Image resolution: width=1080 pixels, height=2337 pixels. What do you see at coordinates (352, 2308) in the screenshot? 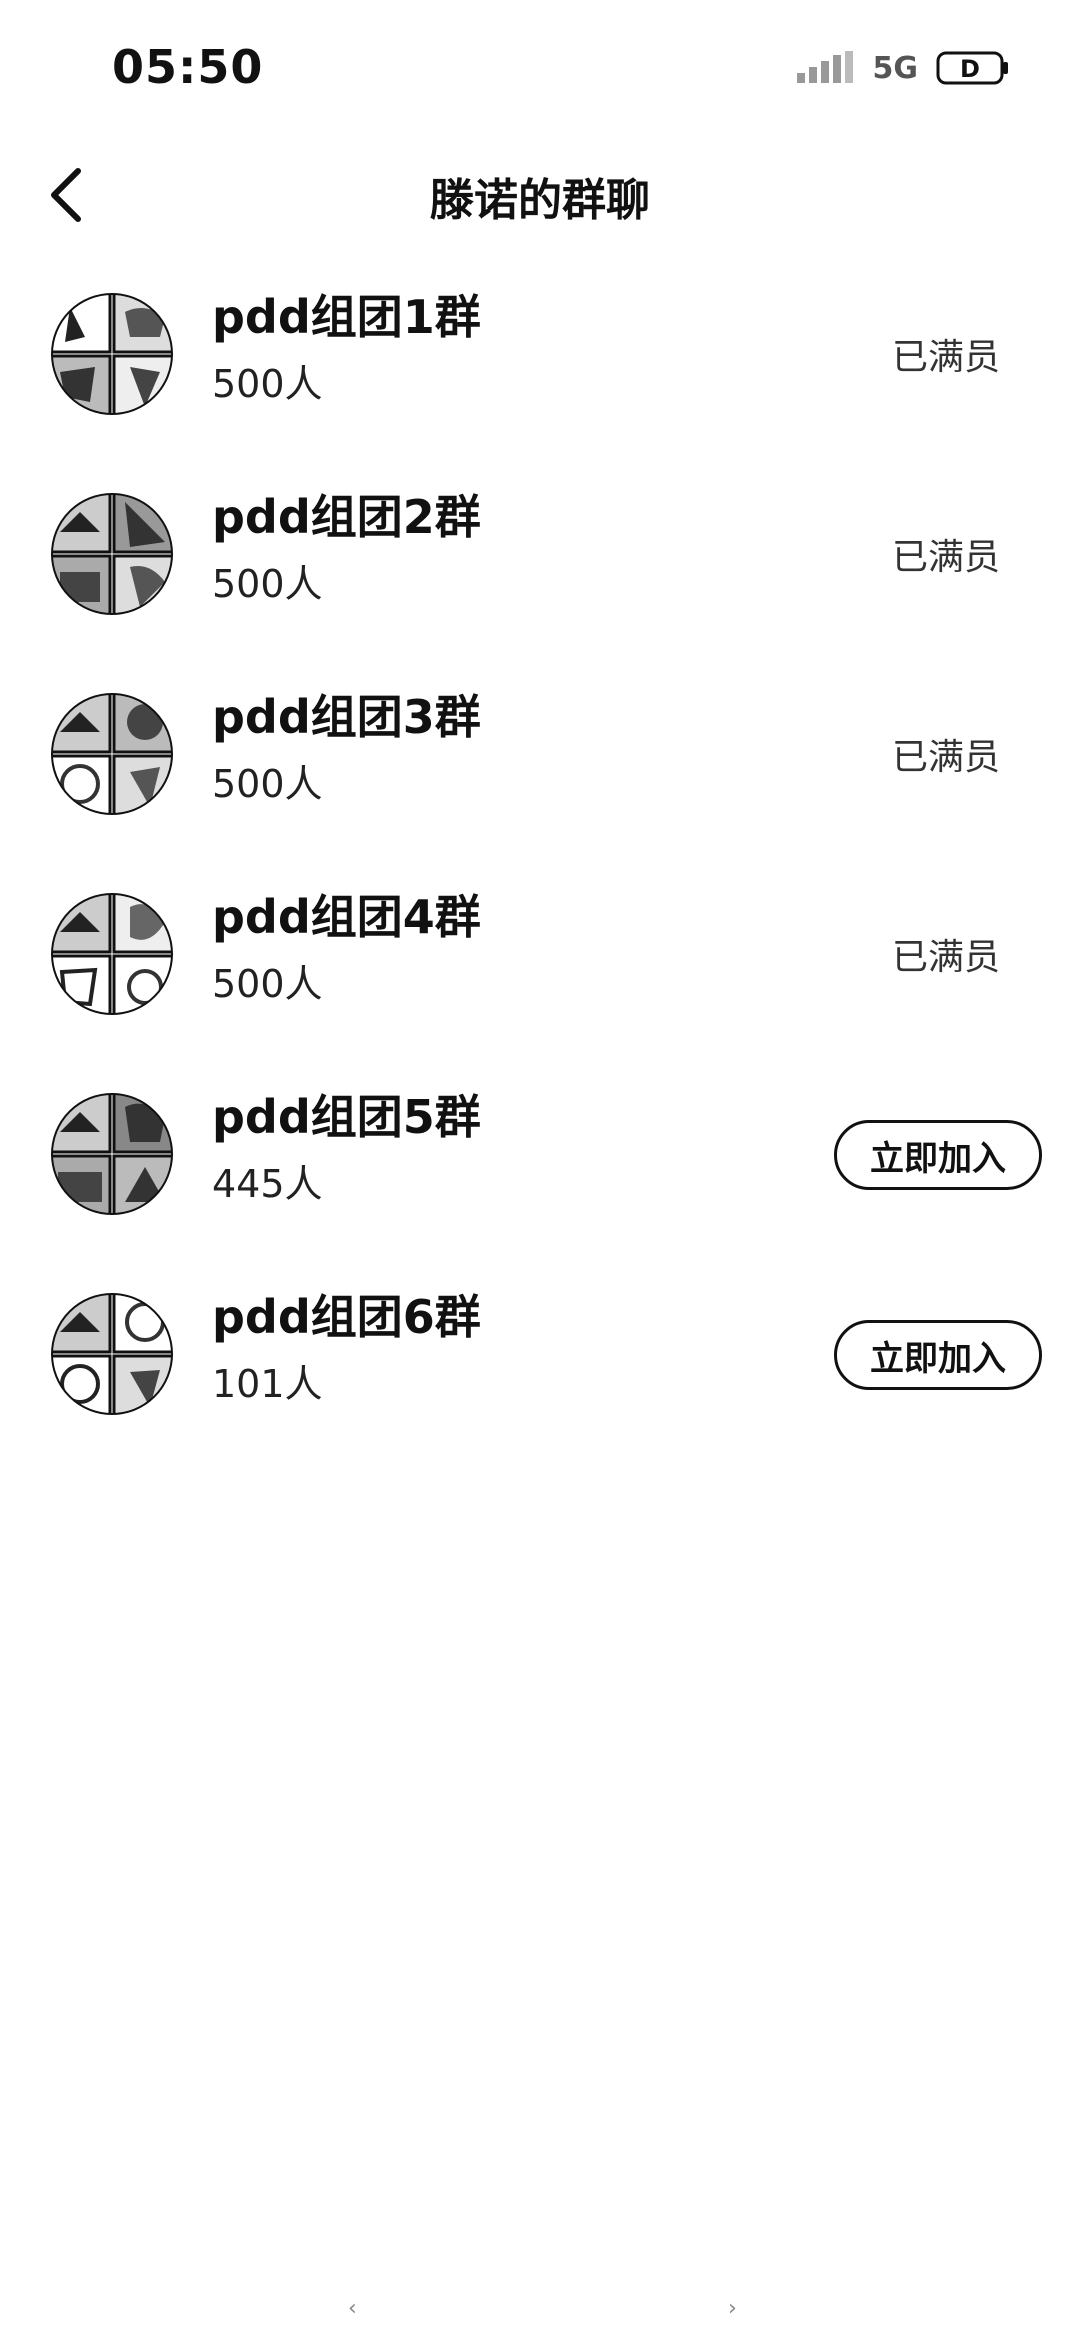
I see `nav-back-hint: ‹` at bounding box center [352, 2308].